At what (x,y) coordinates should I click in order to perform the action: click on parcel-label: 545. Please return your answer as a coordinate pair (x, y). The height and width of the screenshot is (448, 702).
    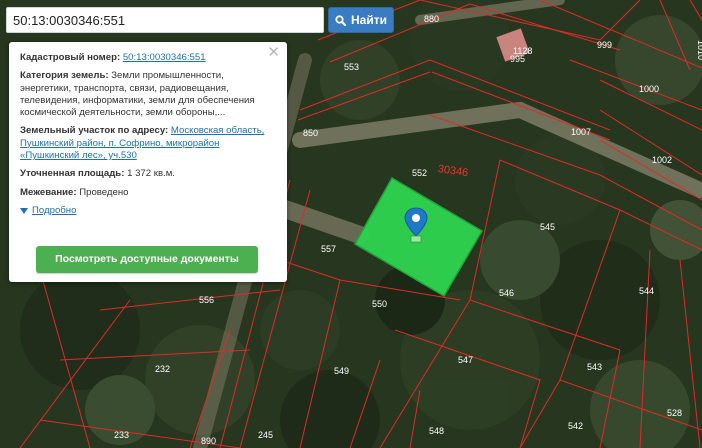
    Looking at the image, I should click on (547, 227).